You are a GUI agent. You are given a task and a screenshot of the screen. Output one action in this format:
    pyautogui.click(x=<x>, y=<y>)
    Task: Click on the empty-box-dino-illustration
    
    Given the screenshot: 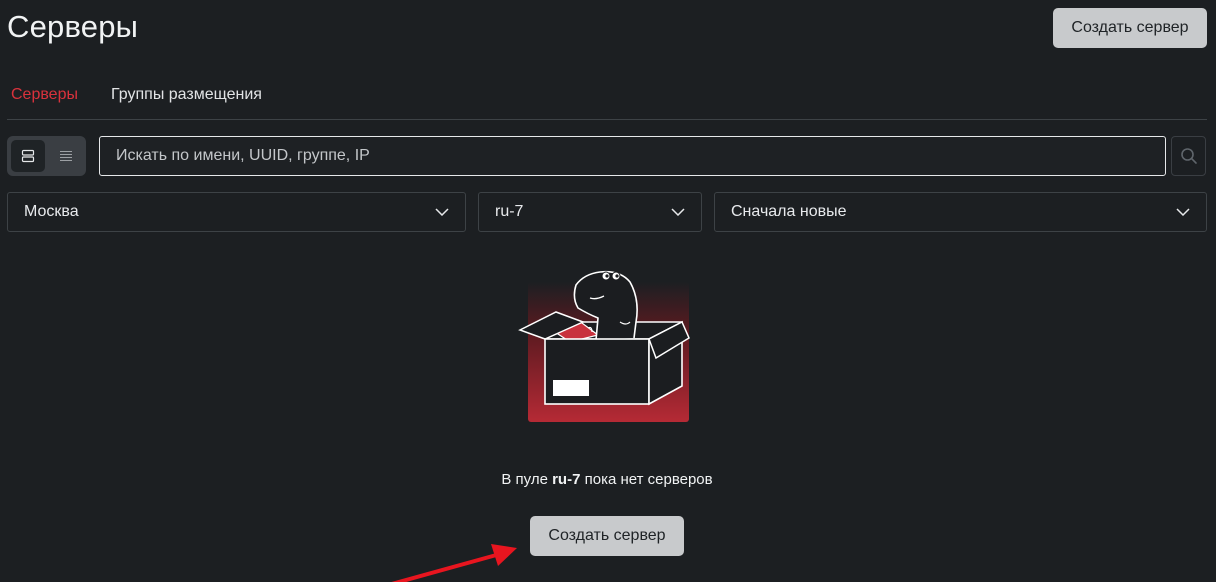 What is the action you would take?
    pyautogui.click(x=604, y=346)
    